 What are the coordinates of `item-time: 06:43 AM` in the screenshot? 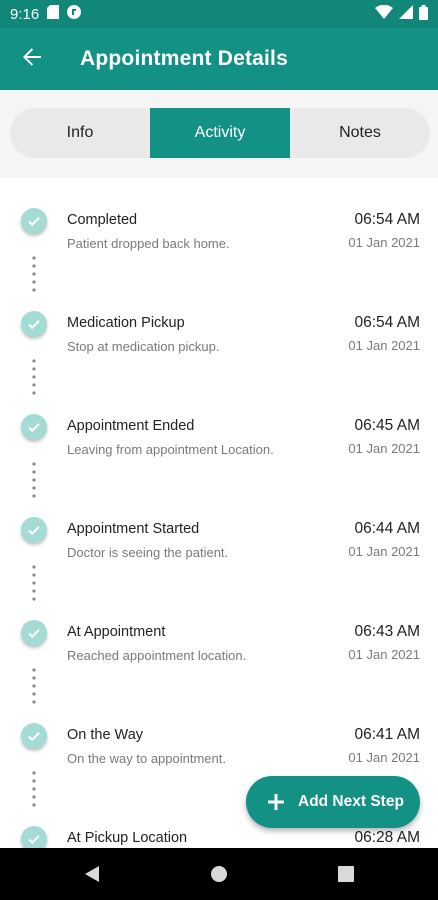 It's located at (387, 631).